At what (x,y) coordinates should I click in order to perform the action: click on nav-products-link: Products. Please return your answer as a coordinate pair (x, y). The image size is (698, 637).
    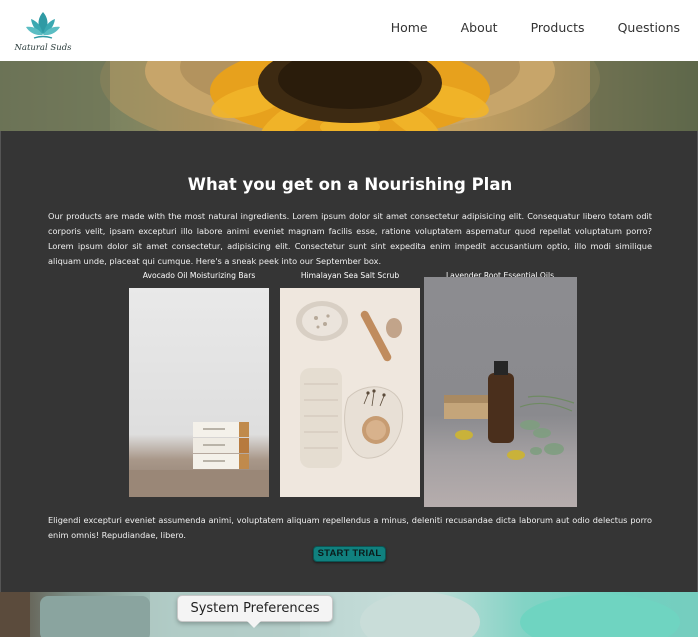
    Looking at the image, I should click on (558, 27).